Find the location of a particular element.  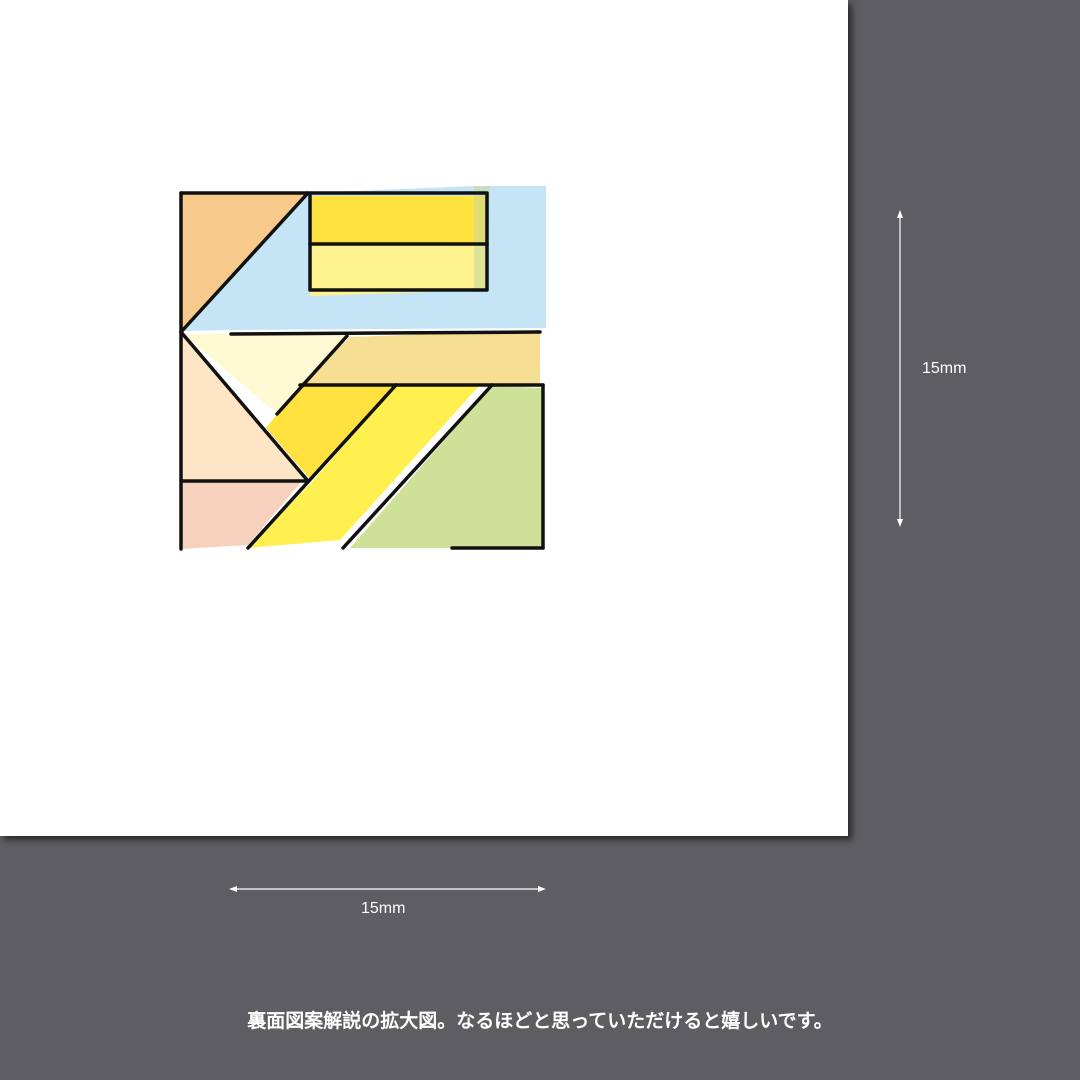

kanji-mosaic-artwork is located at coordinates (362, 368).